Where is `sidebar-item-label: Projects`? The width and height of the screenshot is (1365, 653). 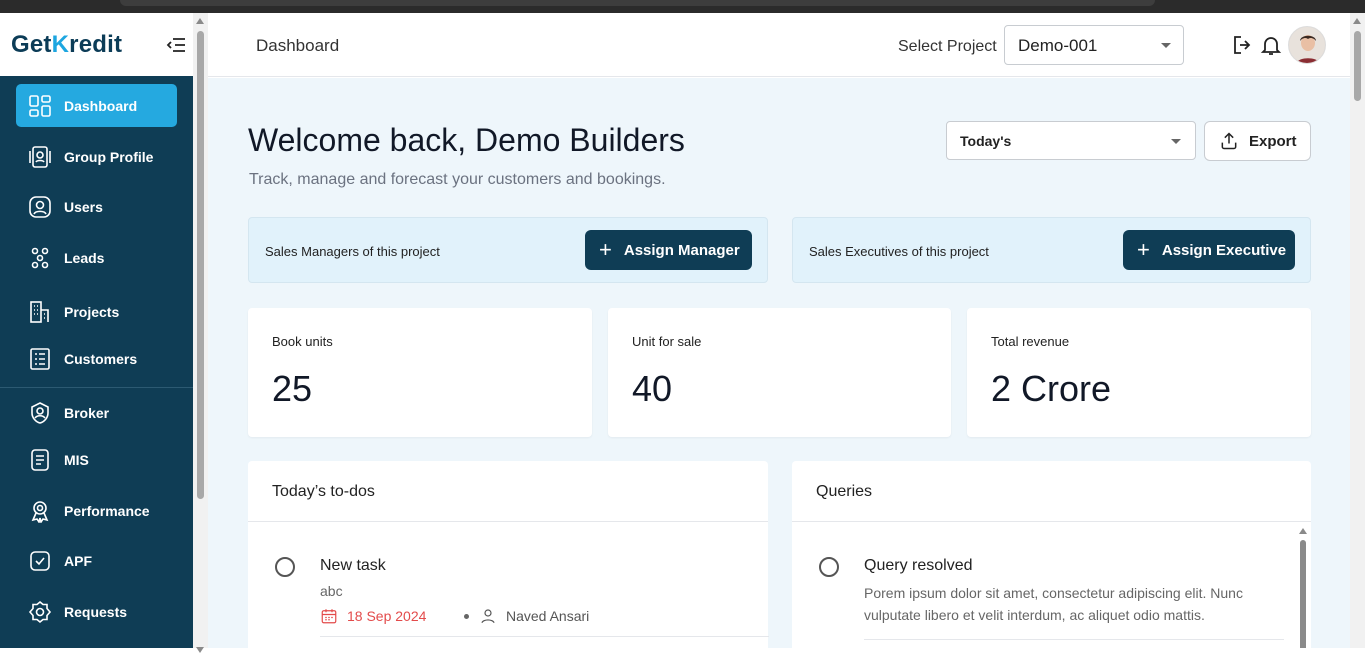 sidebar-item-label: Projects is located at coordinates (92, 311).